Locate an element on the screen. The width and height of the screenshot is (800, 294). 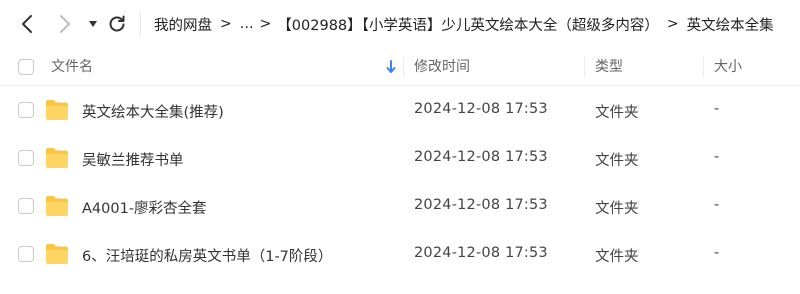
file-name: A4001-廖彩杏全套 is located at coordinates (144, 207).